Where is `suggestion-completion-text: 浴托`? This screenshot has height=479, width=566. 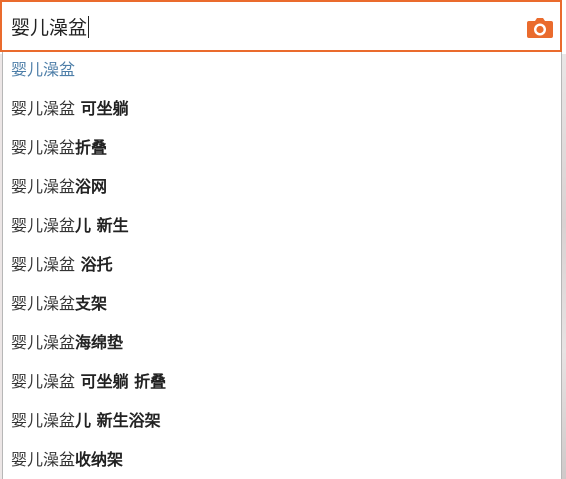
suggestion-completion-text: 浴托 is located at coordinates (94, 264).